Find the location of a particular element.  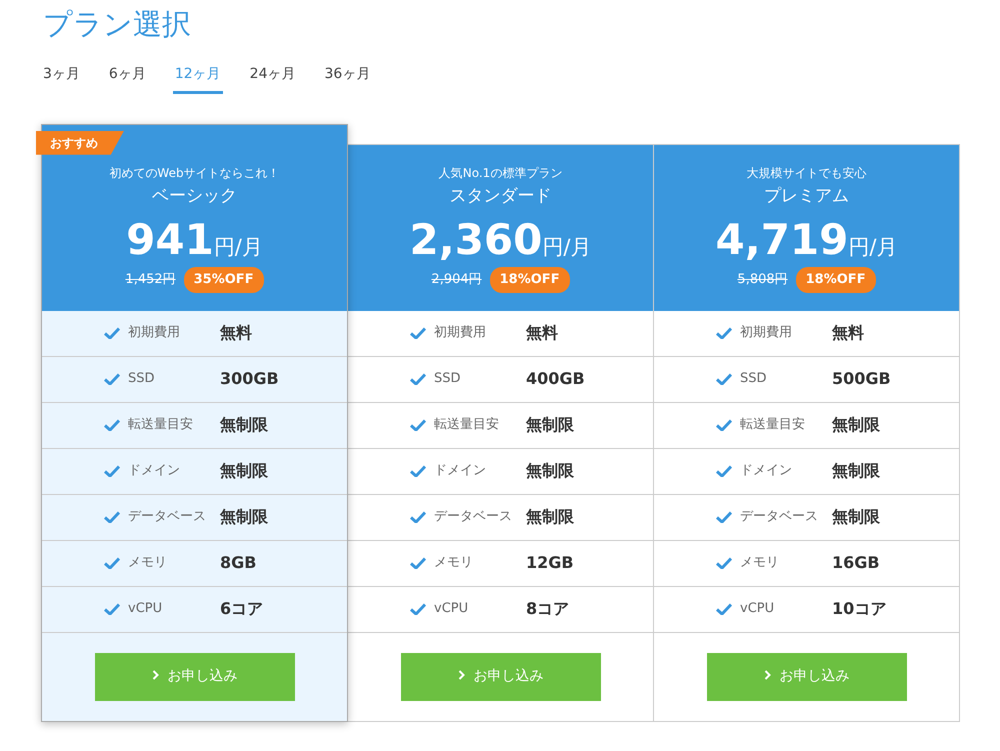

plan-name: プレミアム is located at coordinates (806, 196).